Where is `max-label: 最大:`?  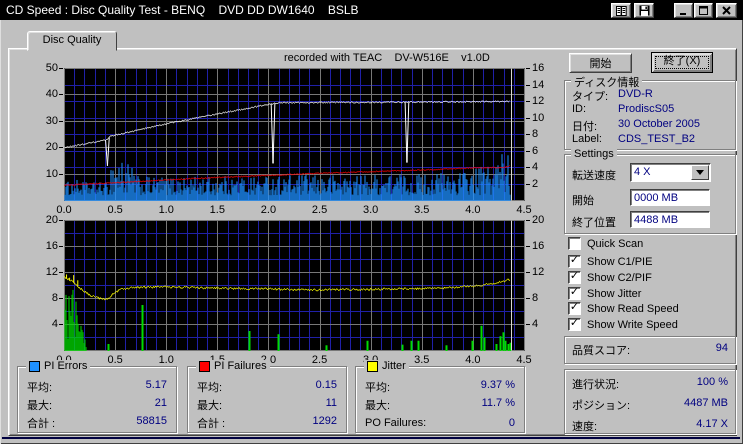
max-label: 最大: is located at coordinates (210, 406).